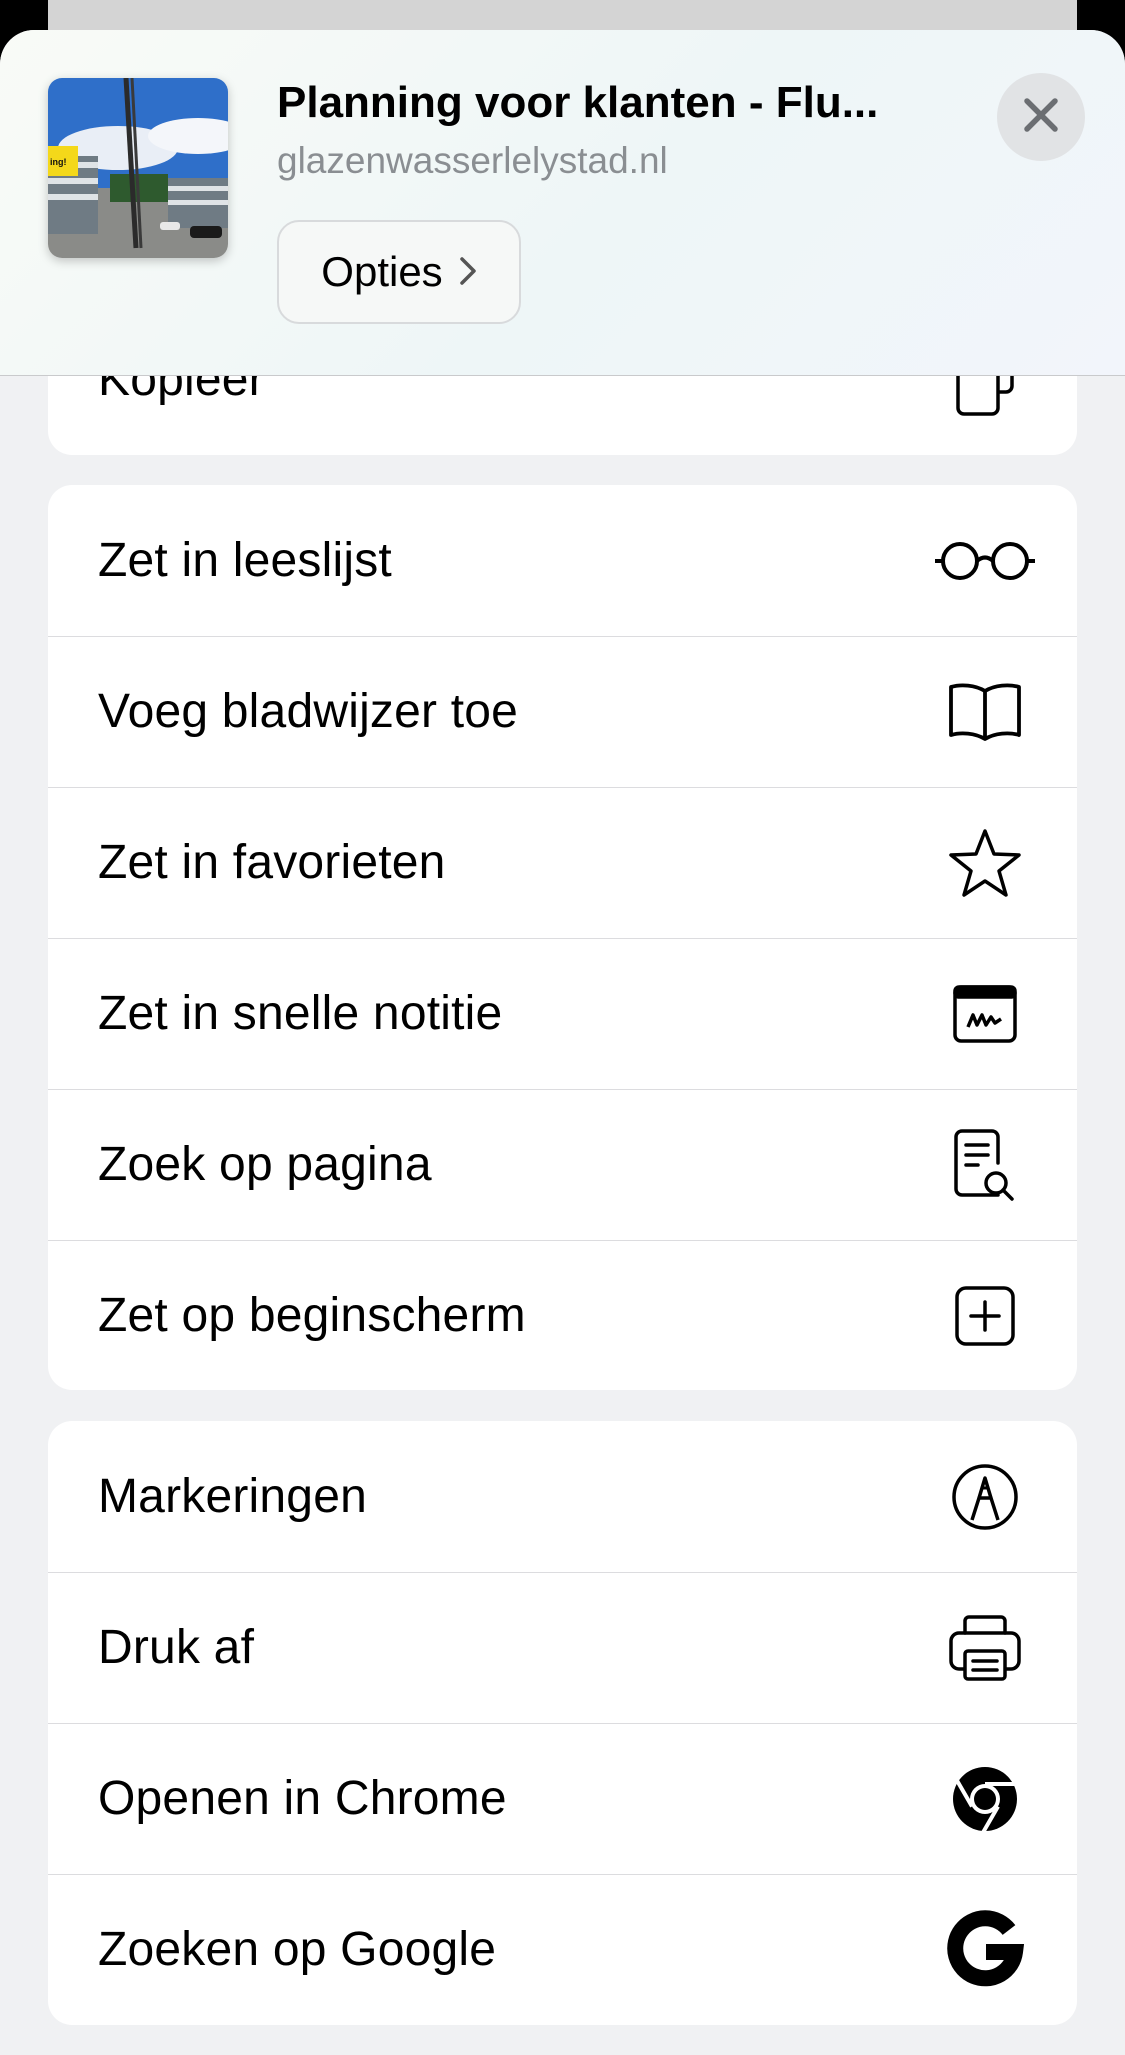 This screenshot has height=2055, width=1125. I want to click on markup-pen-icon, so click(985, 1497).